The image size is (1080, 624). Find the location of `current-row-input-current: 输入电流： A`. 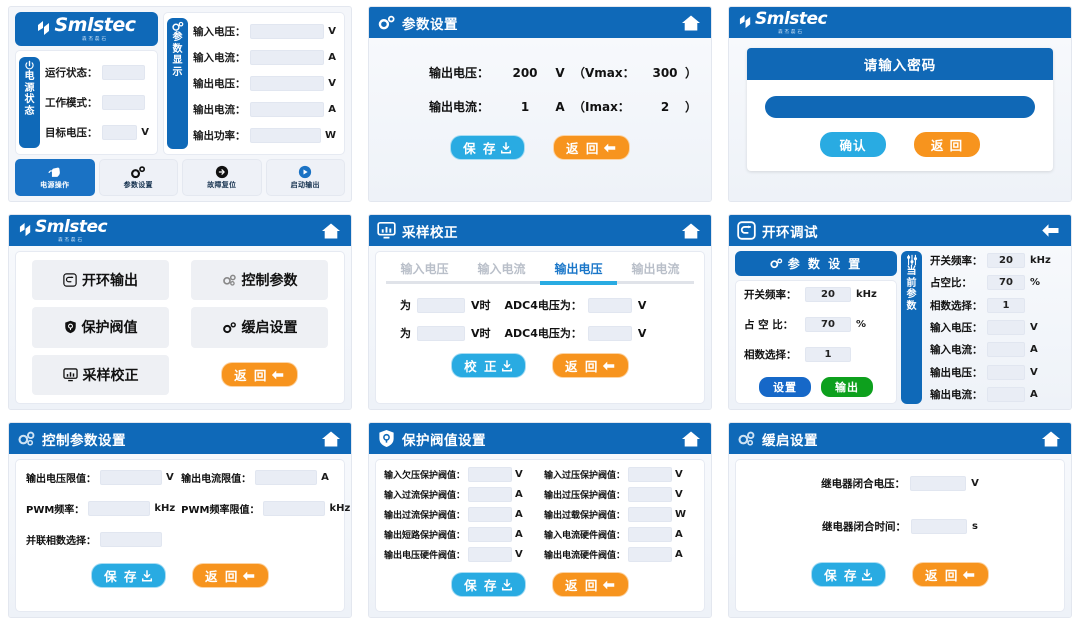

current-row-input-current: 输入电流： A is located at coordinates (996, 350).